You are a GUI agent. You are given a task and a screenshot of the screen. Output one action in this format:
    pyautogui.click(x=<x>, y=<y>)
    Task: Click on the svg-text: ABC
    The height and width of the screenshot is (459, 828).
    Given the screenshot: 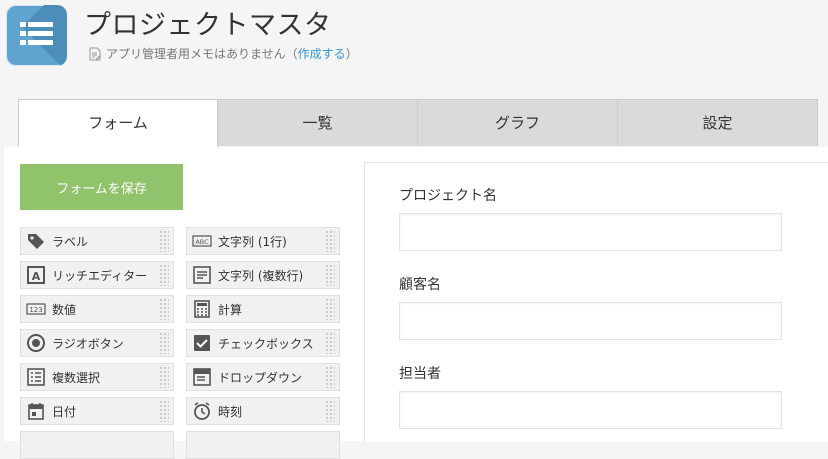 What is the action you would take?
    pyautogui.click(x=202, y=242)
    